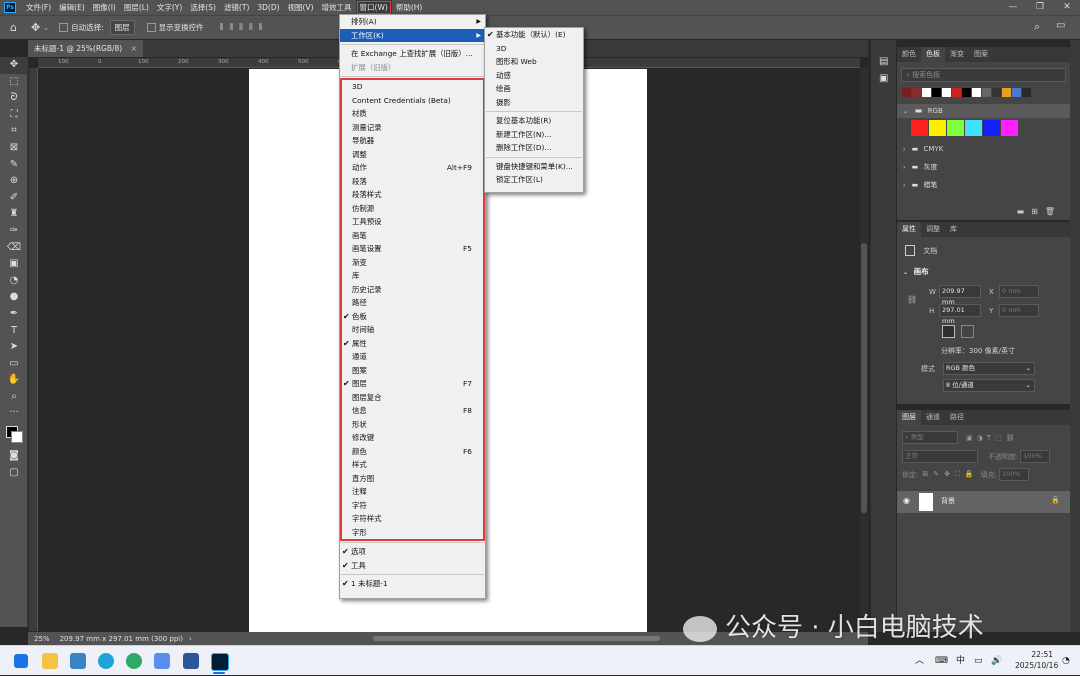  I want to click on minimize-button: —, so click(1013, 7).